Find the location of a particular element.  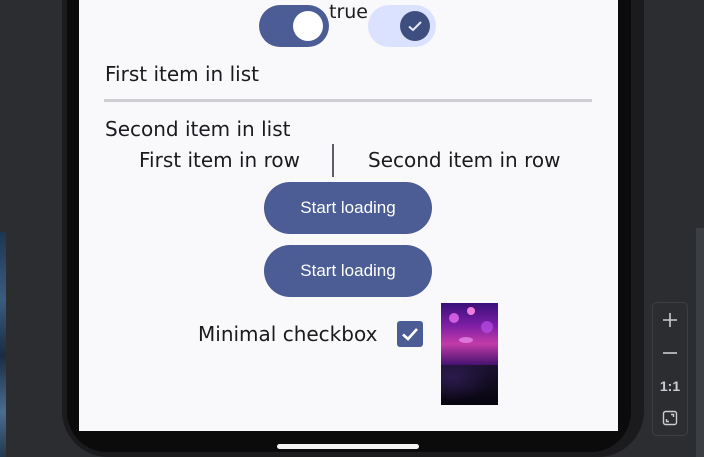

fit-screen-icon is located at coordinates (670, 418).